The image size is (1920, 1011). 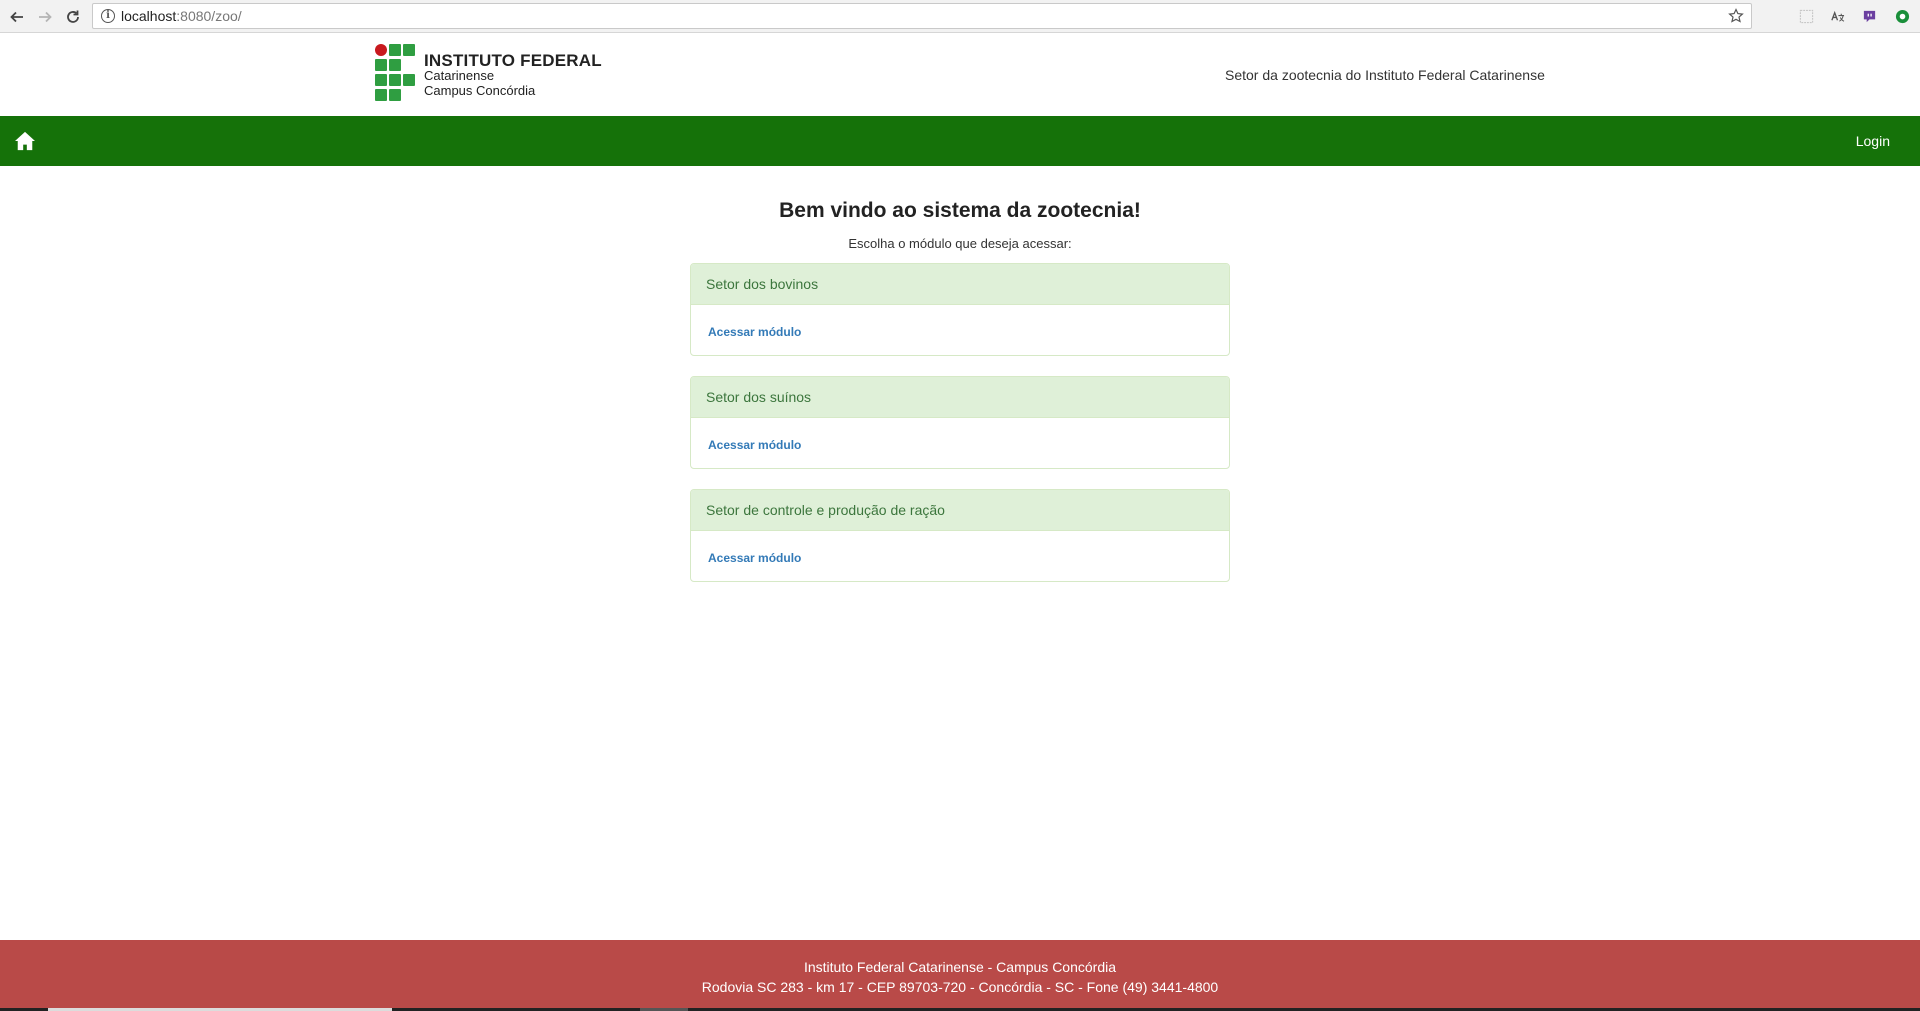 I want to click on module-panel-suinos: Setor dos suínos Acessar módulo, so click(x=960, y=422).